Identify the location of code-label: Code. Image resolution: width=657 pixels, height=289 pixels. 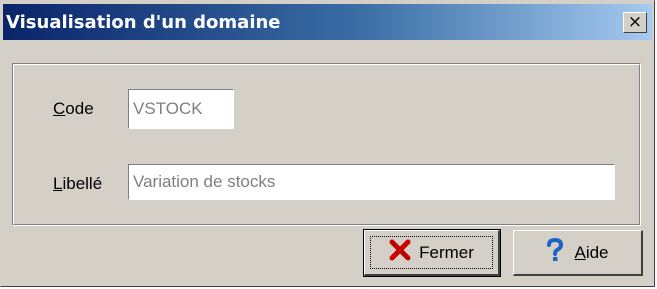
(73, 108).